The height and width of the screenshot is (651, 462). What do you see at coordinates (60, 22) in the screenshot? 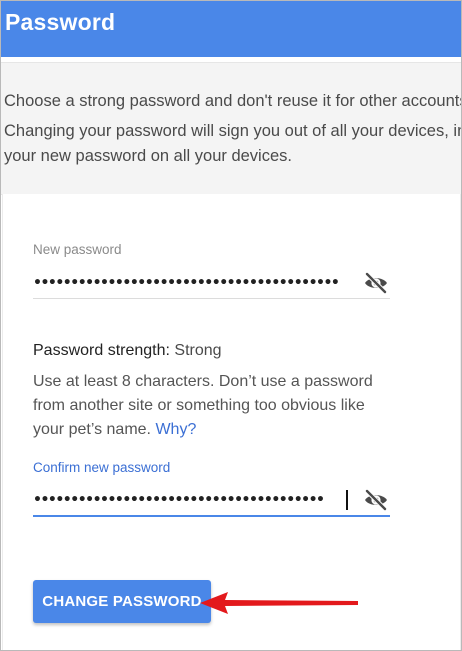
I see `page-title: Password` at bounding box center [60, 22].